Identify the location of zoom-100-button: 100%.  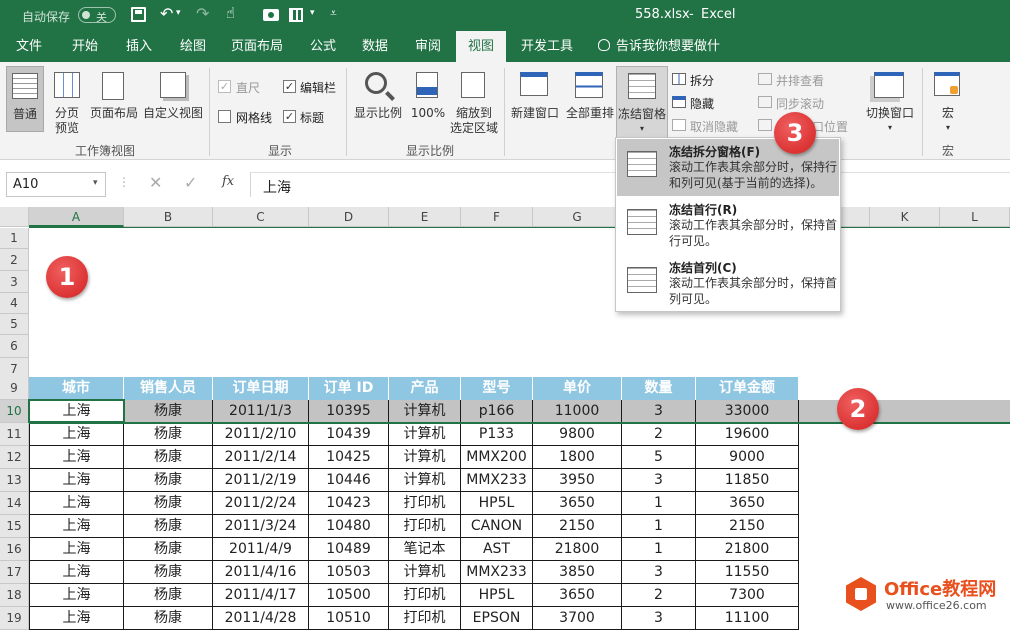
(428, 99).